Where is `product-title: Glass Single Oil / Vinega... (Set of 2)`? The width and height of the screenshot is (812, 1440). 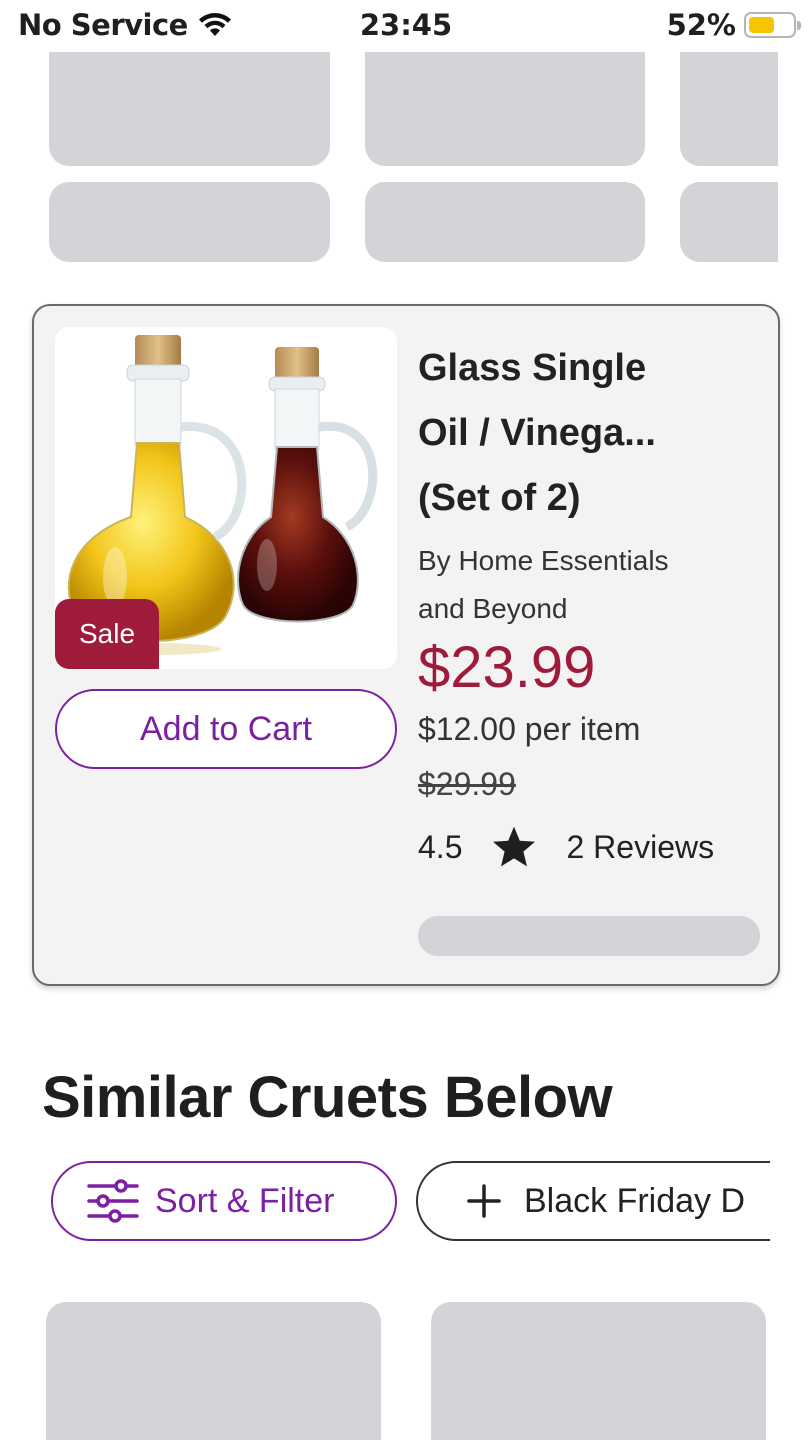
product-title: Glass Single Oil / Vinega... (Set of 2) is located at coordinates (593, 433).